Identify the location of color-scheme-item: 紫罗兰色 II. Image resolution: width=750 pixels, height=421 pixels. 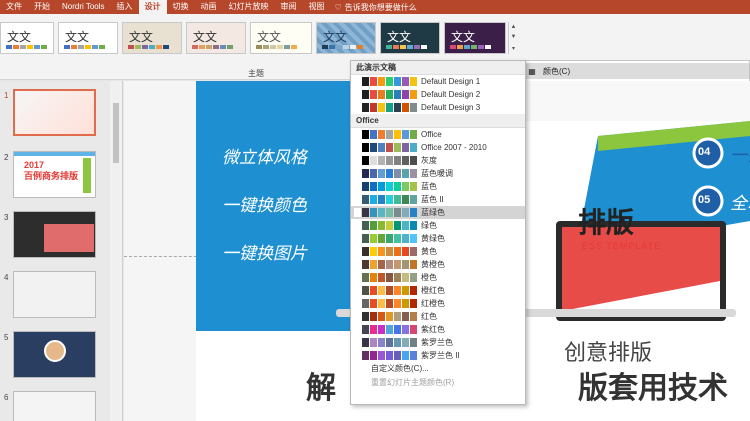
(438, 355).